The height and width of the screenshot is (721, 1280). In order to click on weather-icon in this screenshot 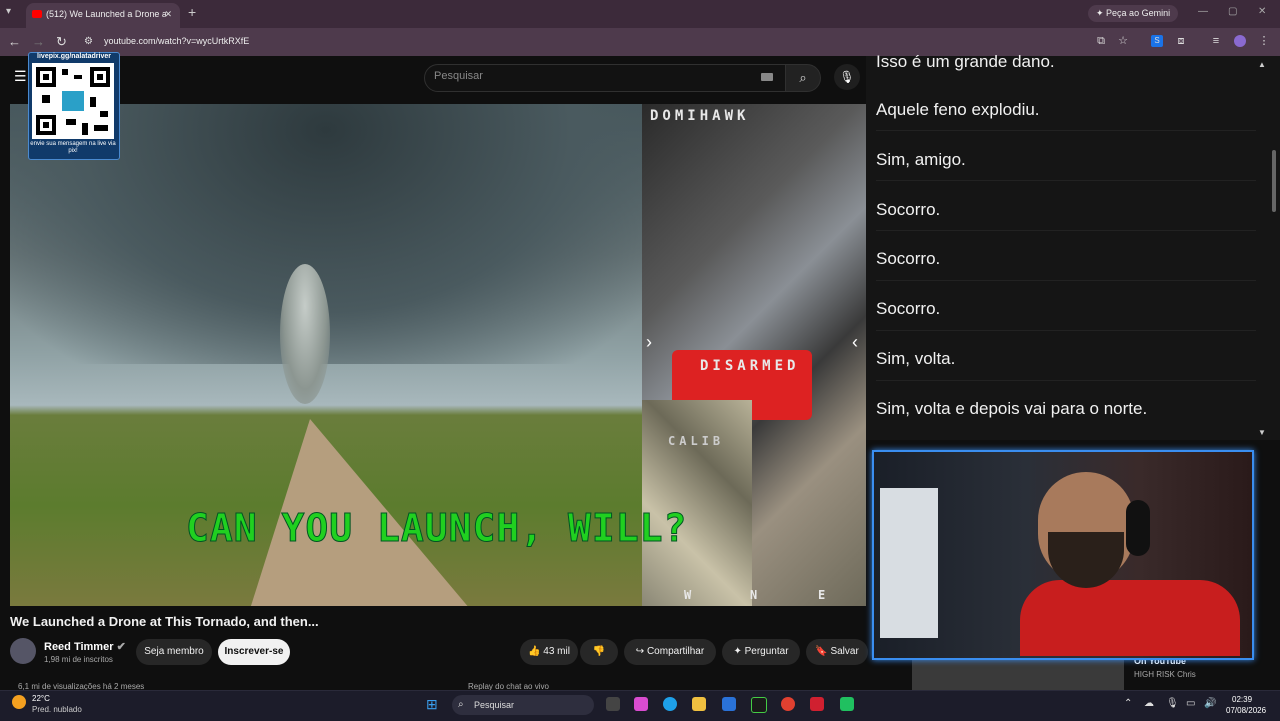, I will do `click(19, 702)`.